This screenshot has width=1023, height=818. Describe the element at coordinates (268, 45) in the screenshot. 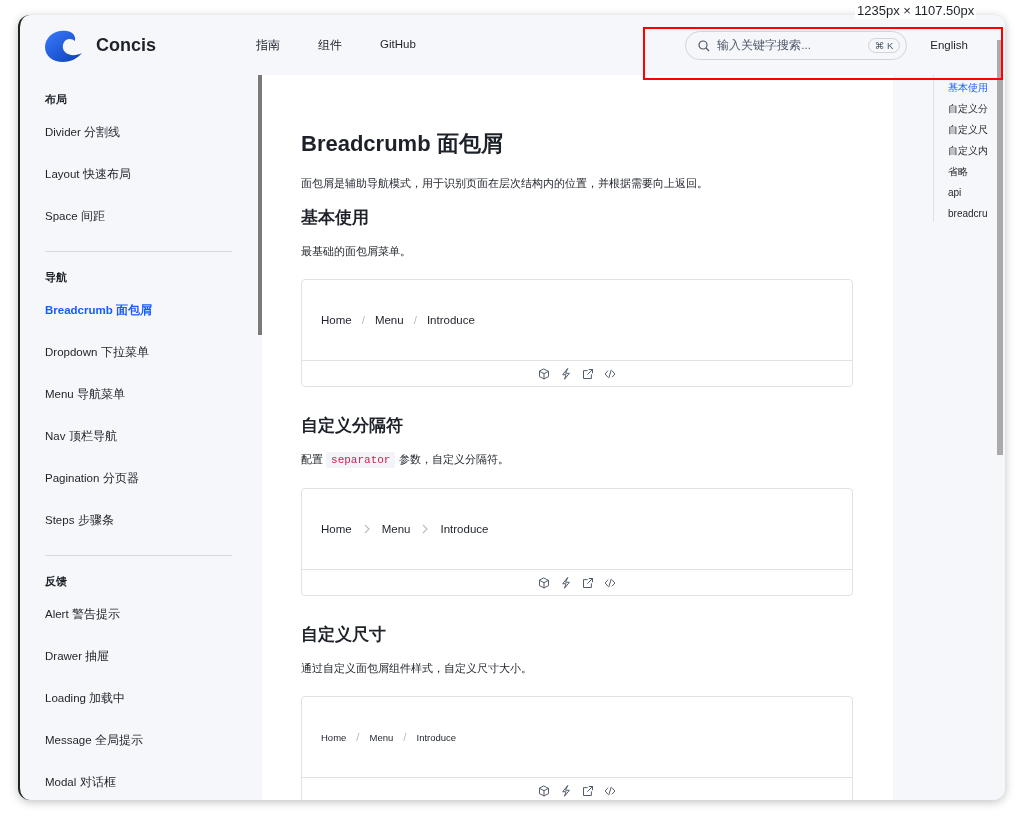

I see `nav-link: 指南` at that location.